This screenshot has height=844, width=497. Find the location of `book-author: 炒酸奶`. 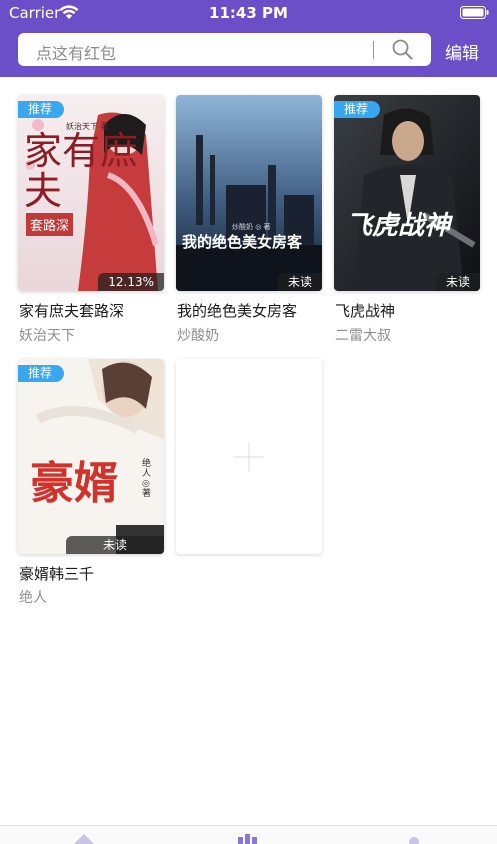

book-author: 炒酸奶 is located at coordinates (198, 336).